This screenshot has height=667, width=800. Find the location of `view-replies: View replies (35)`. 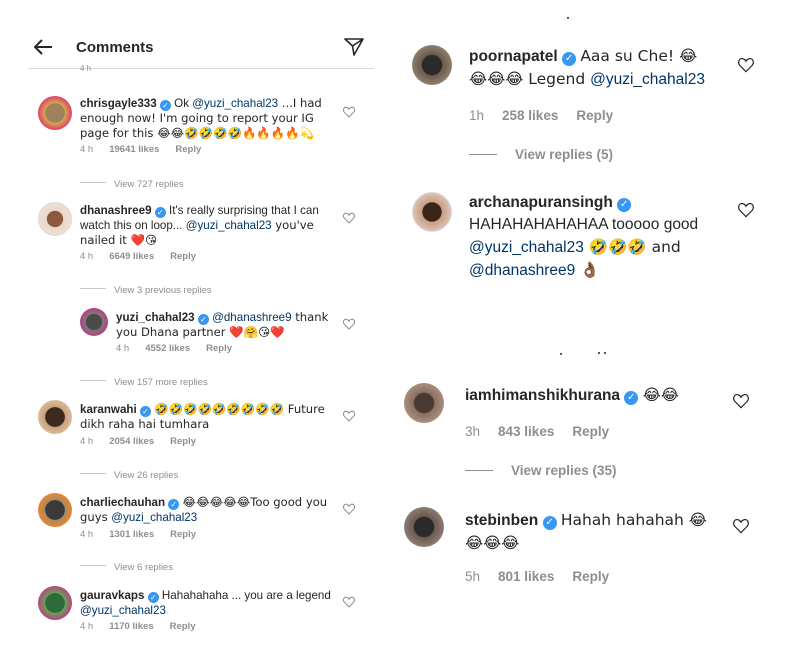

view-replies: View replies (35) is located at coordinates (541, 471).